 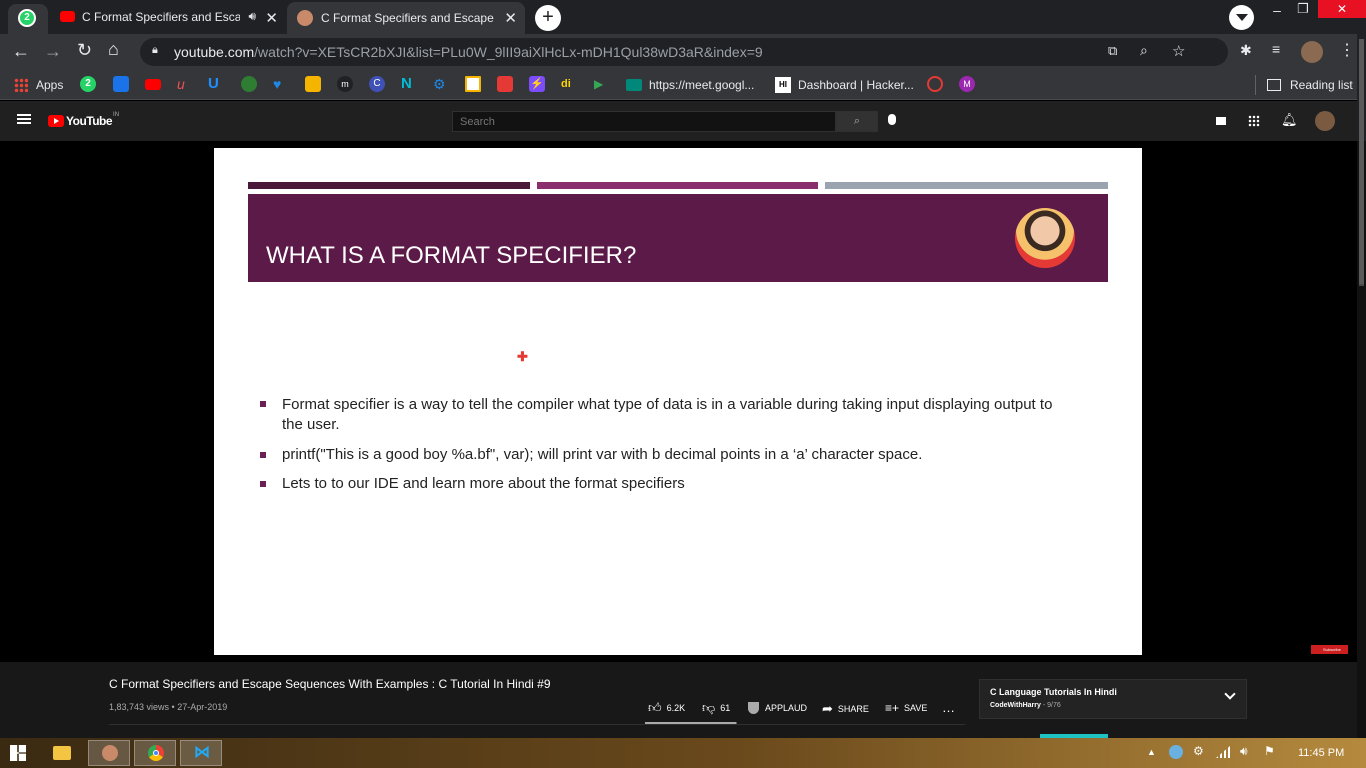 I want to click on tray-app-icon, so click(x=1176, y=752).